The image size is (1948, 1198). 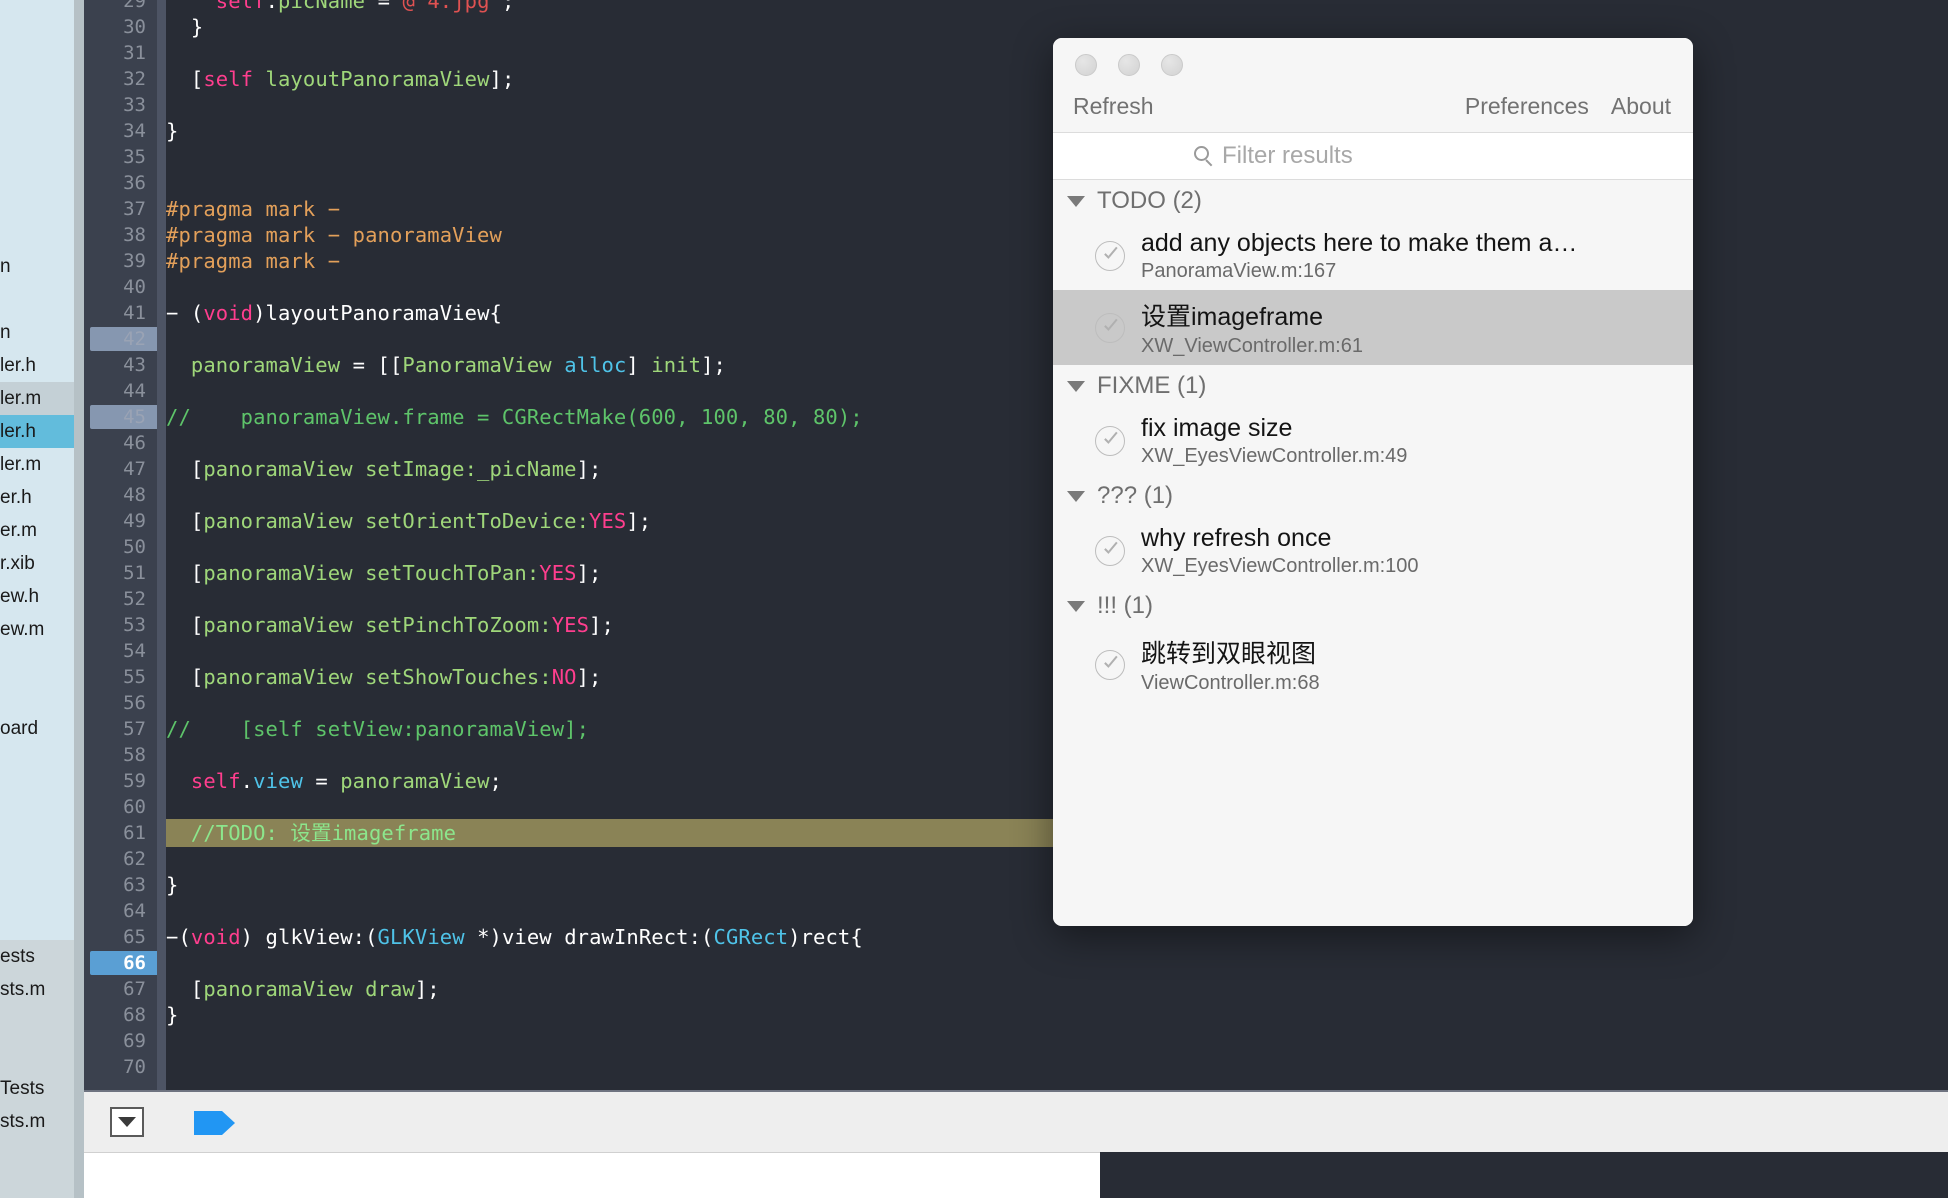 What do you see at coordinates (384, 573) in the screenshot?
I see `code-line: [panoramaView setTouchToPan:YES];` at bounding box center [384, 573].